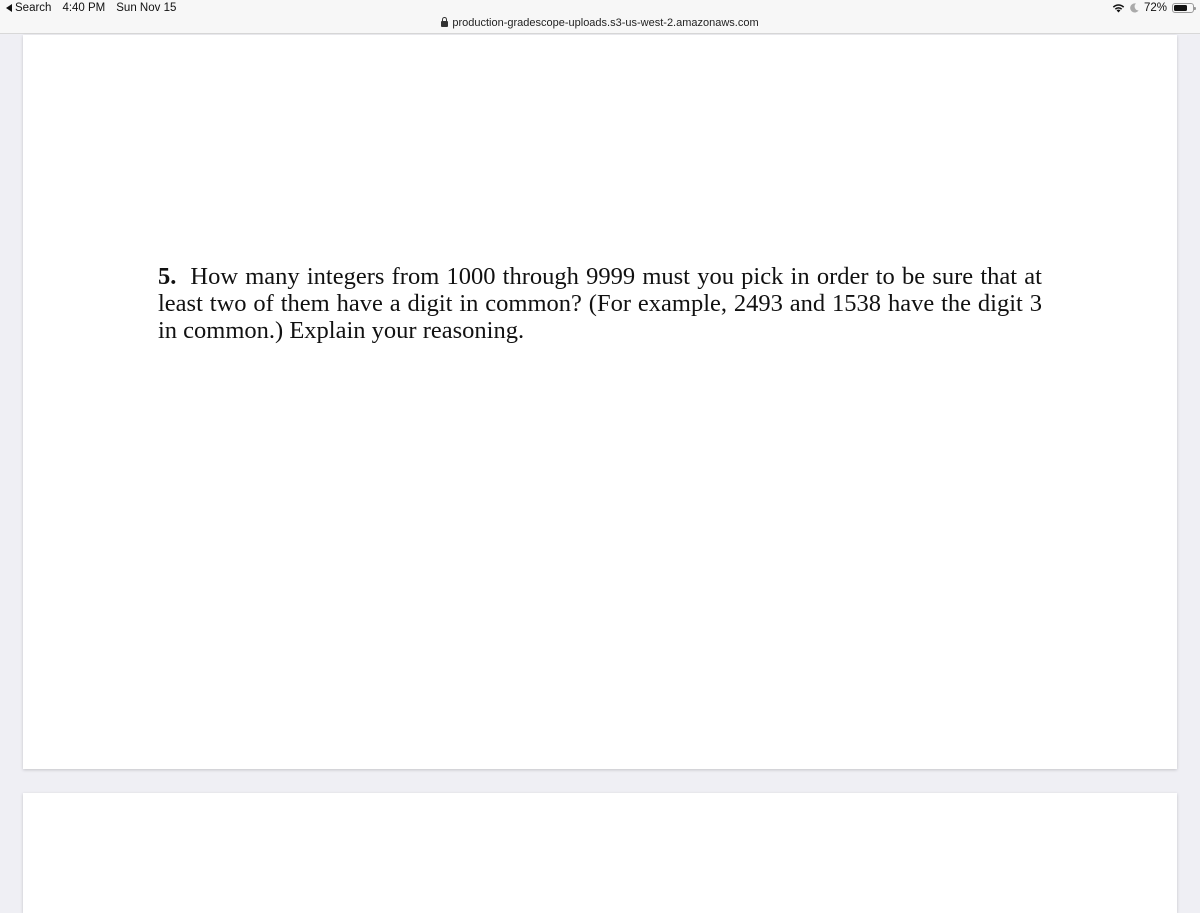 The height and width of the screenshot is (913, 1200). Describe the element at coordinates (445, 22) in the screenshot. I see `lock-icon` at that location.